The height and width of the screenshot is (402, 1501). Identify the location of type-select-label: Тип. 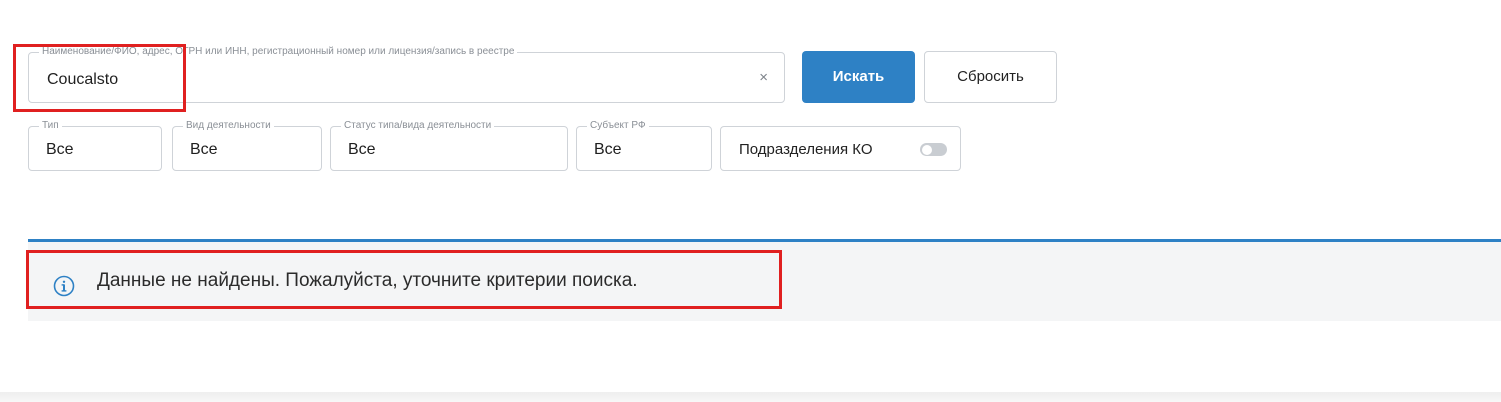
(50, 126).